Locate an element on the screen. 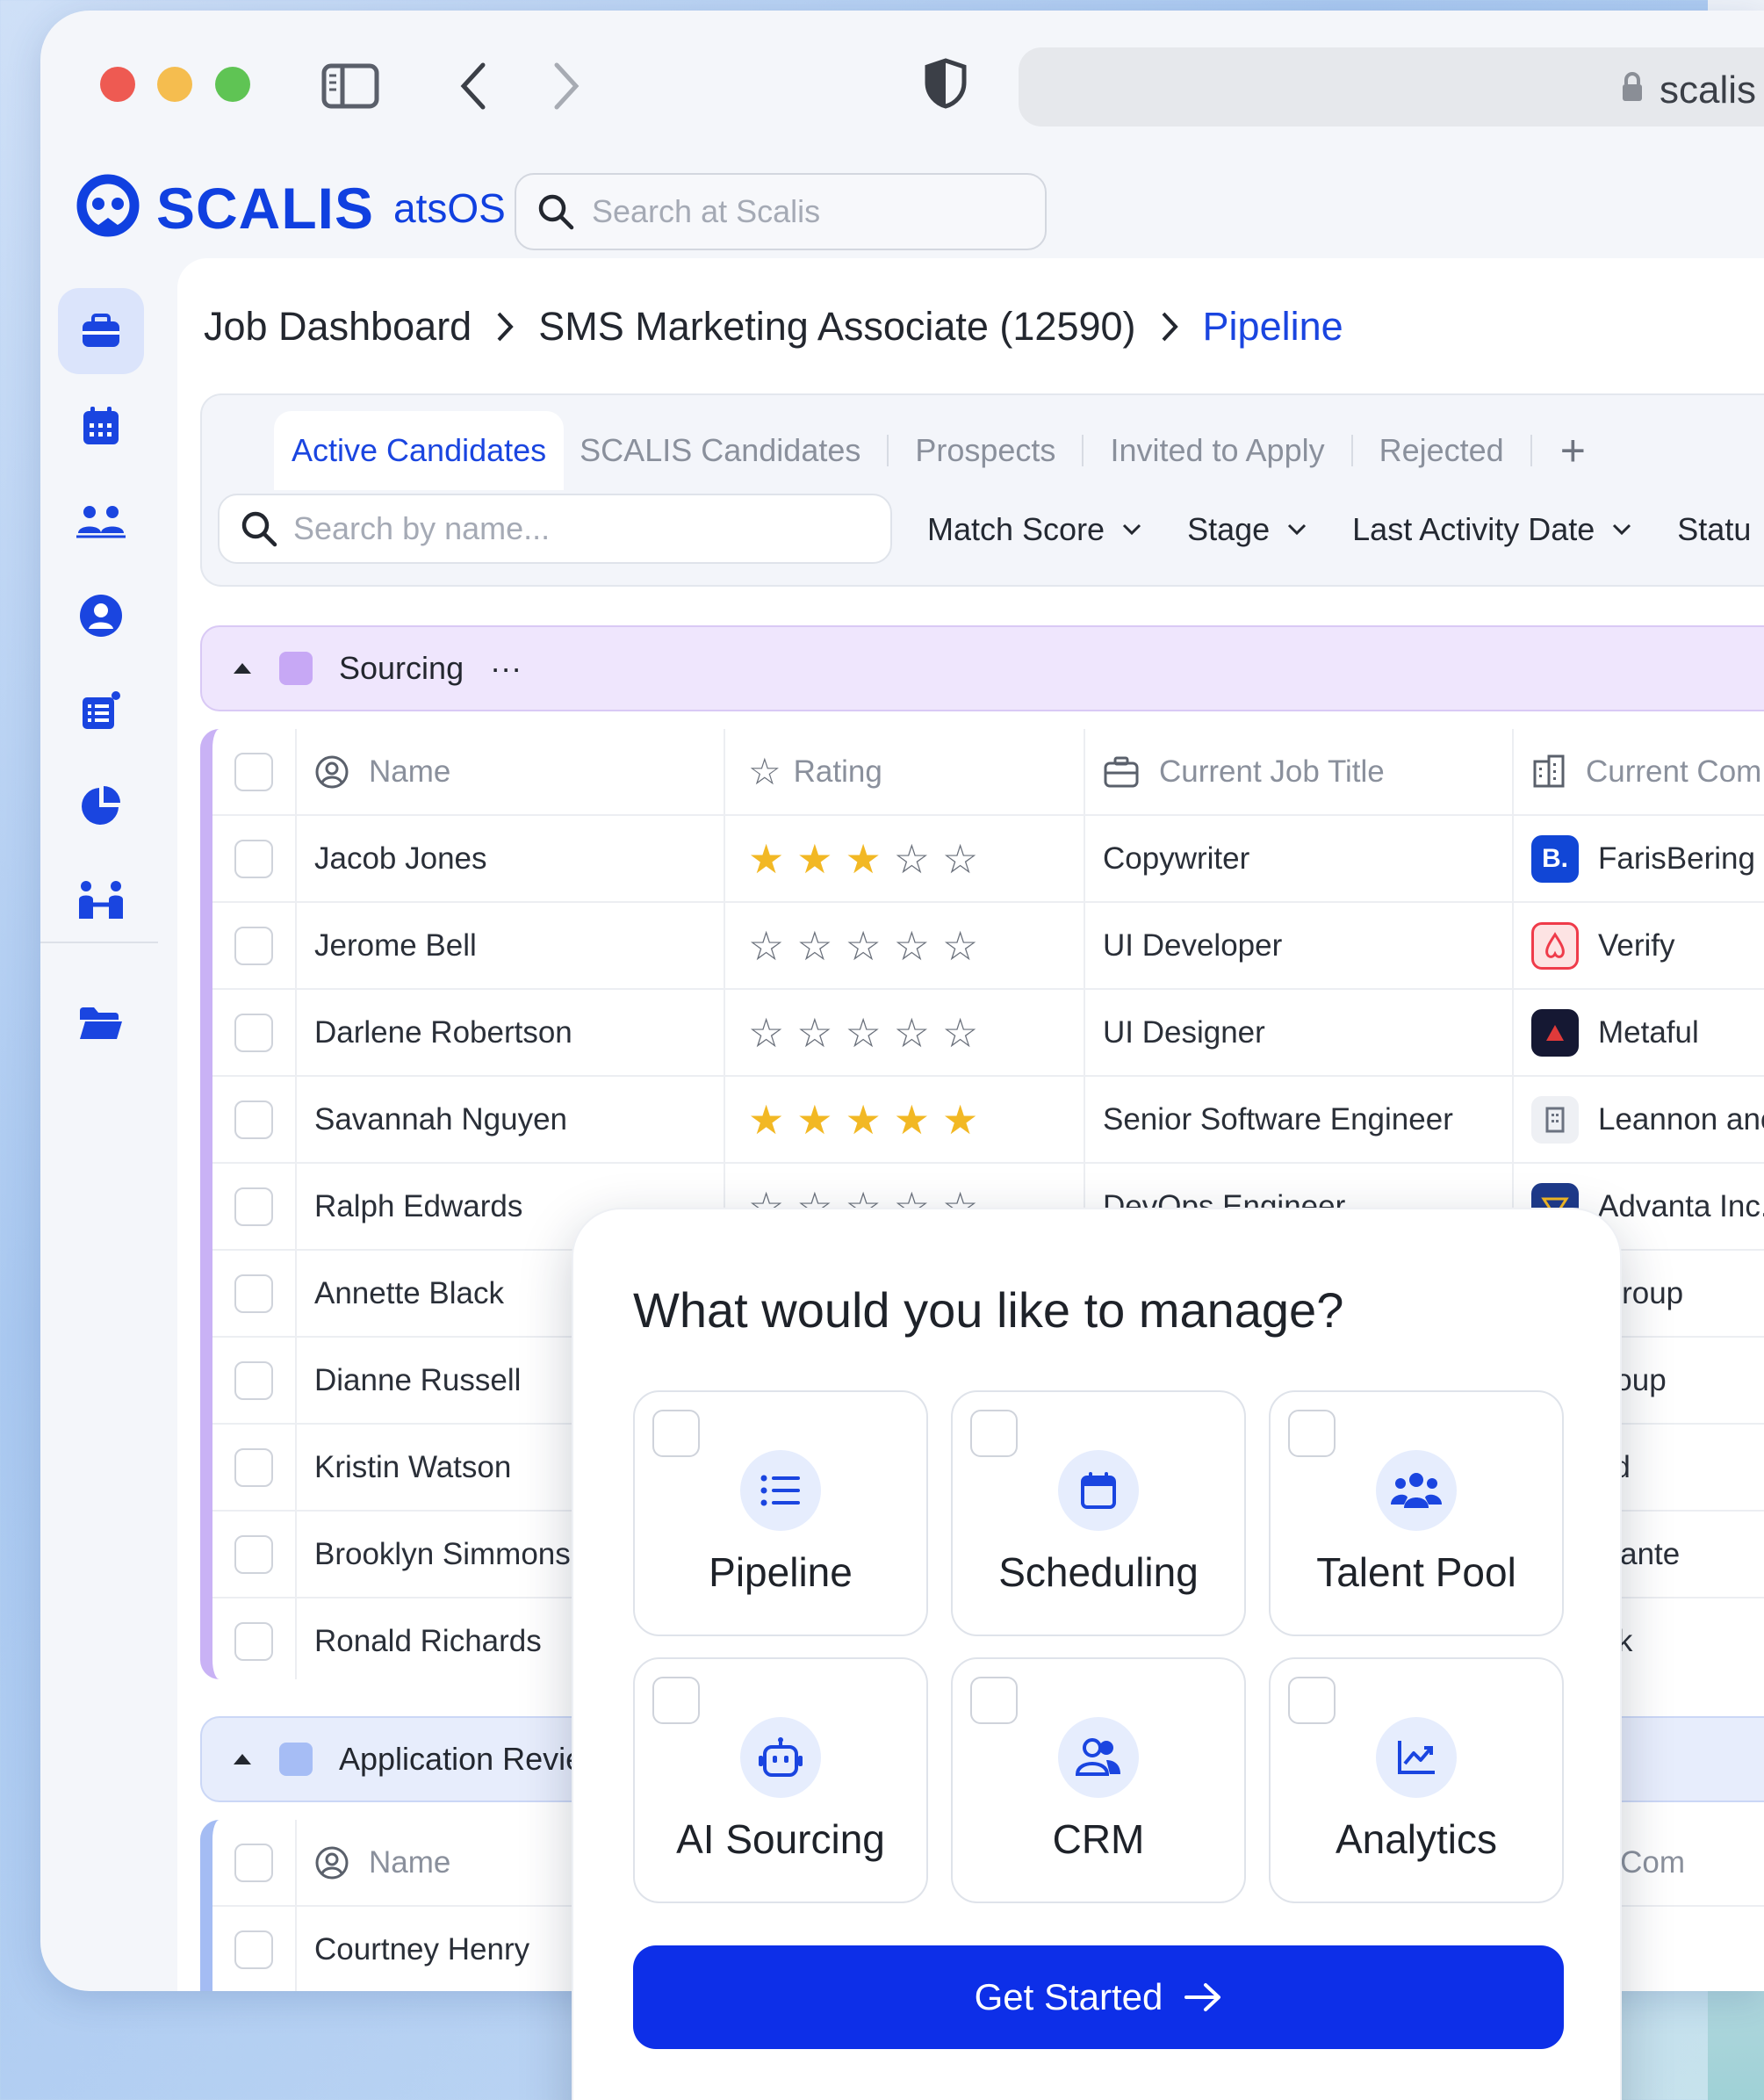  breadcrumb-job: SMS Marketing Associate (12590) is located at coordinates (836, 327).